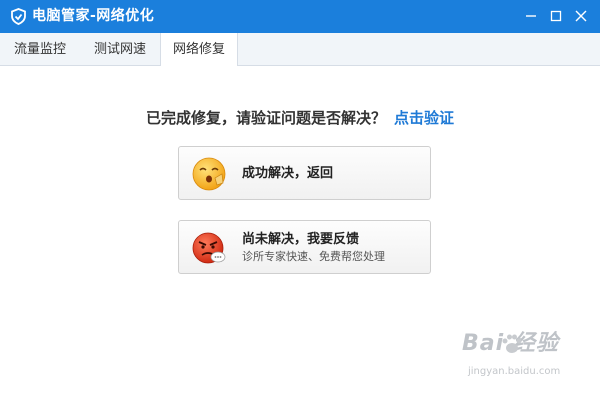  What do you see at coordinates (120, 49) in the screenshot?
I see `tab-speed-test: 测试网速` at bounding box center [120, 49].